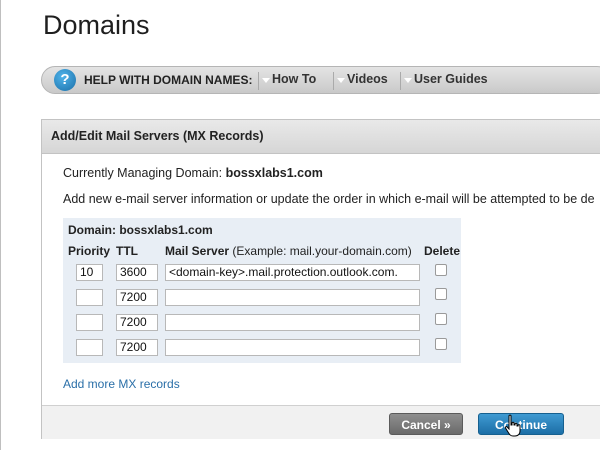 The width and height of the screenshot is (600, 450). Describe the element at coordinates (127, 251) in the screenshot. I see `col-ttl: TTL` at that location.